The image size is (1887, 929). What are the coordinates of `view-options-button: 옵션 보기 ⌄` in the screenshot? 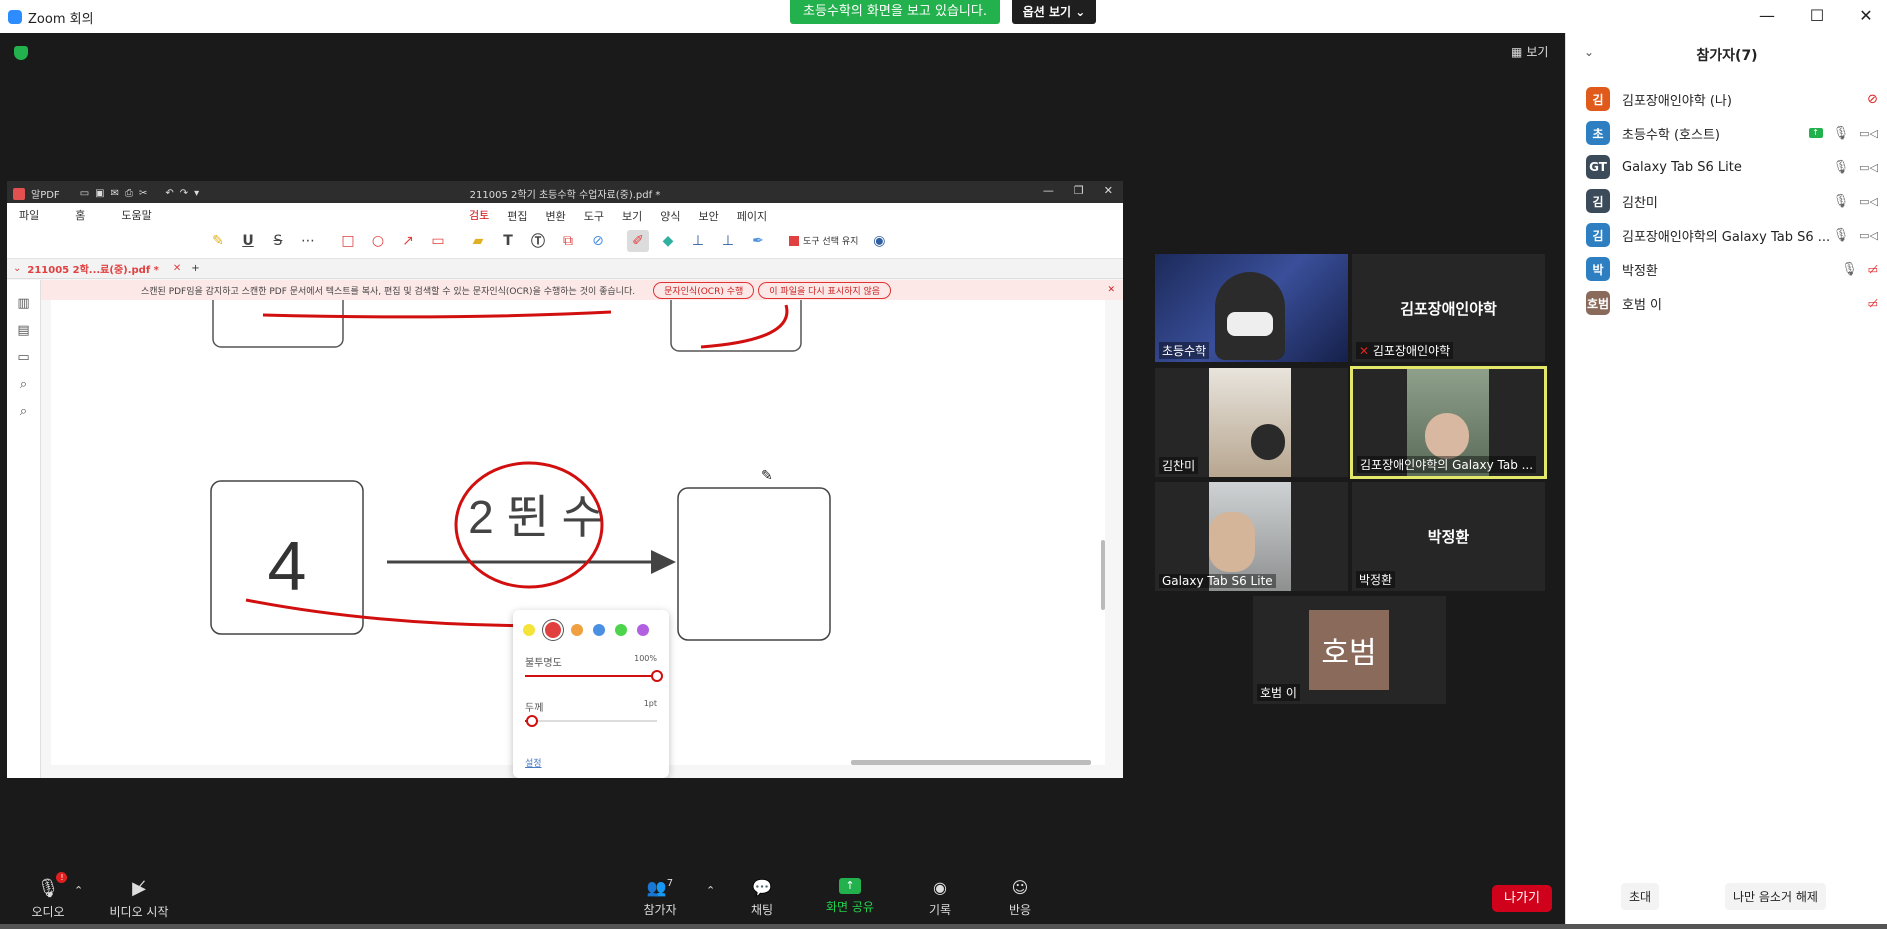 It's located at (1054, 12).